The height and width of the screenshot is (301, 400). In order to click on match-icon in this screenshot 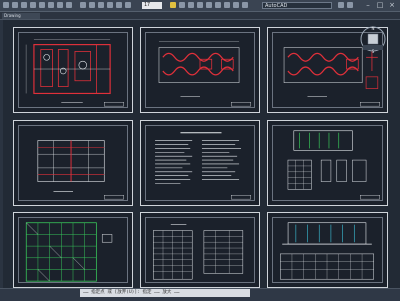, I will do `click(110, 5)`.